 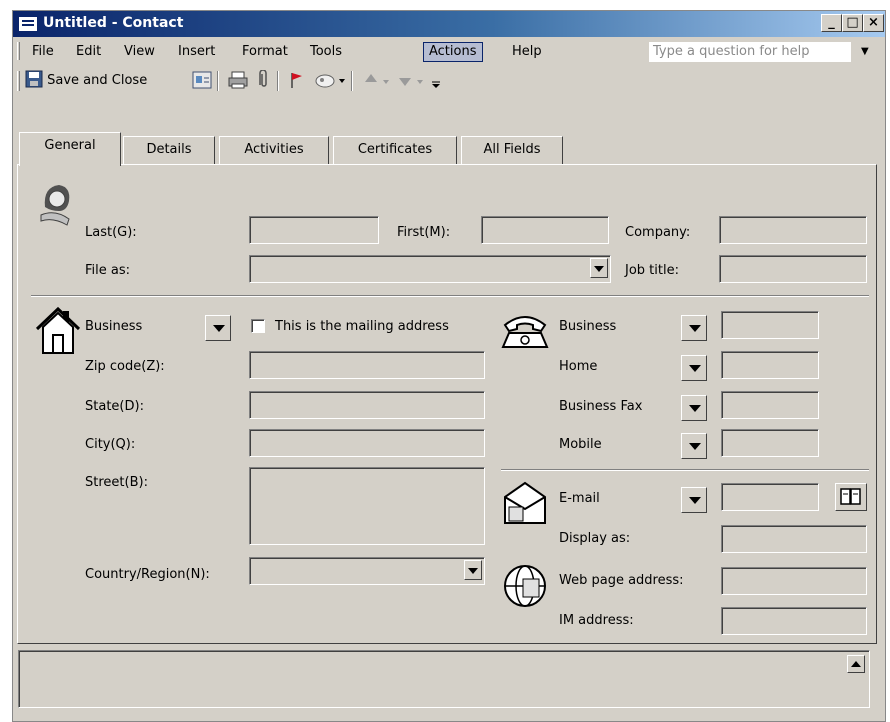 I want to click on tab-details: Details, so click(x=169, y=150).